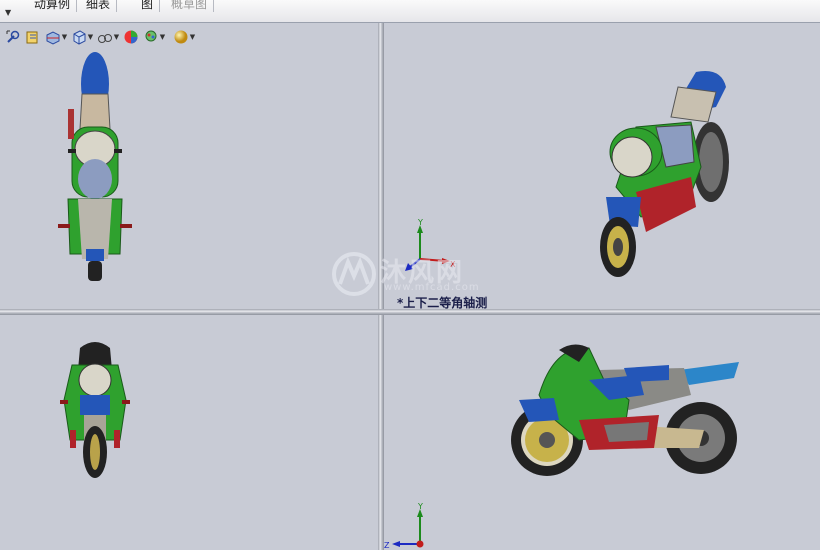  Describe the element at coordinates (432, 287) in the screenshot. I see `watermark-url: www.mfcad.com` at that location.